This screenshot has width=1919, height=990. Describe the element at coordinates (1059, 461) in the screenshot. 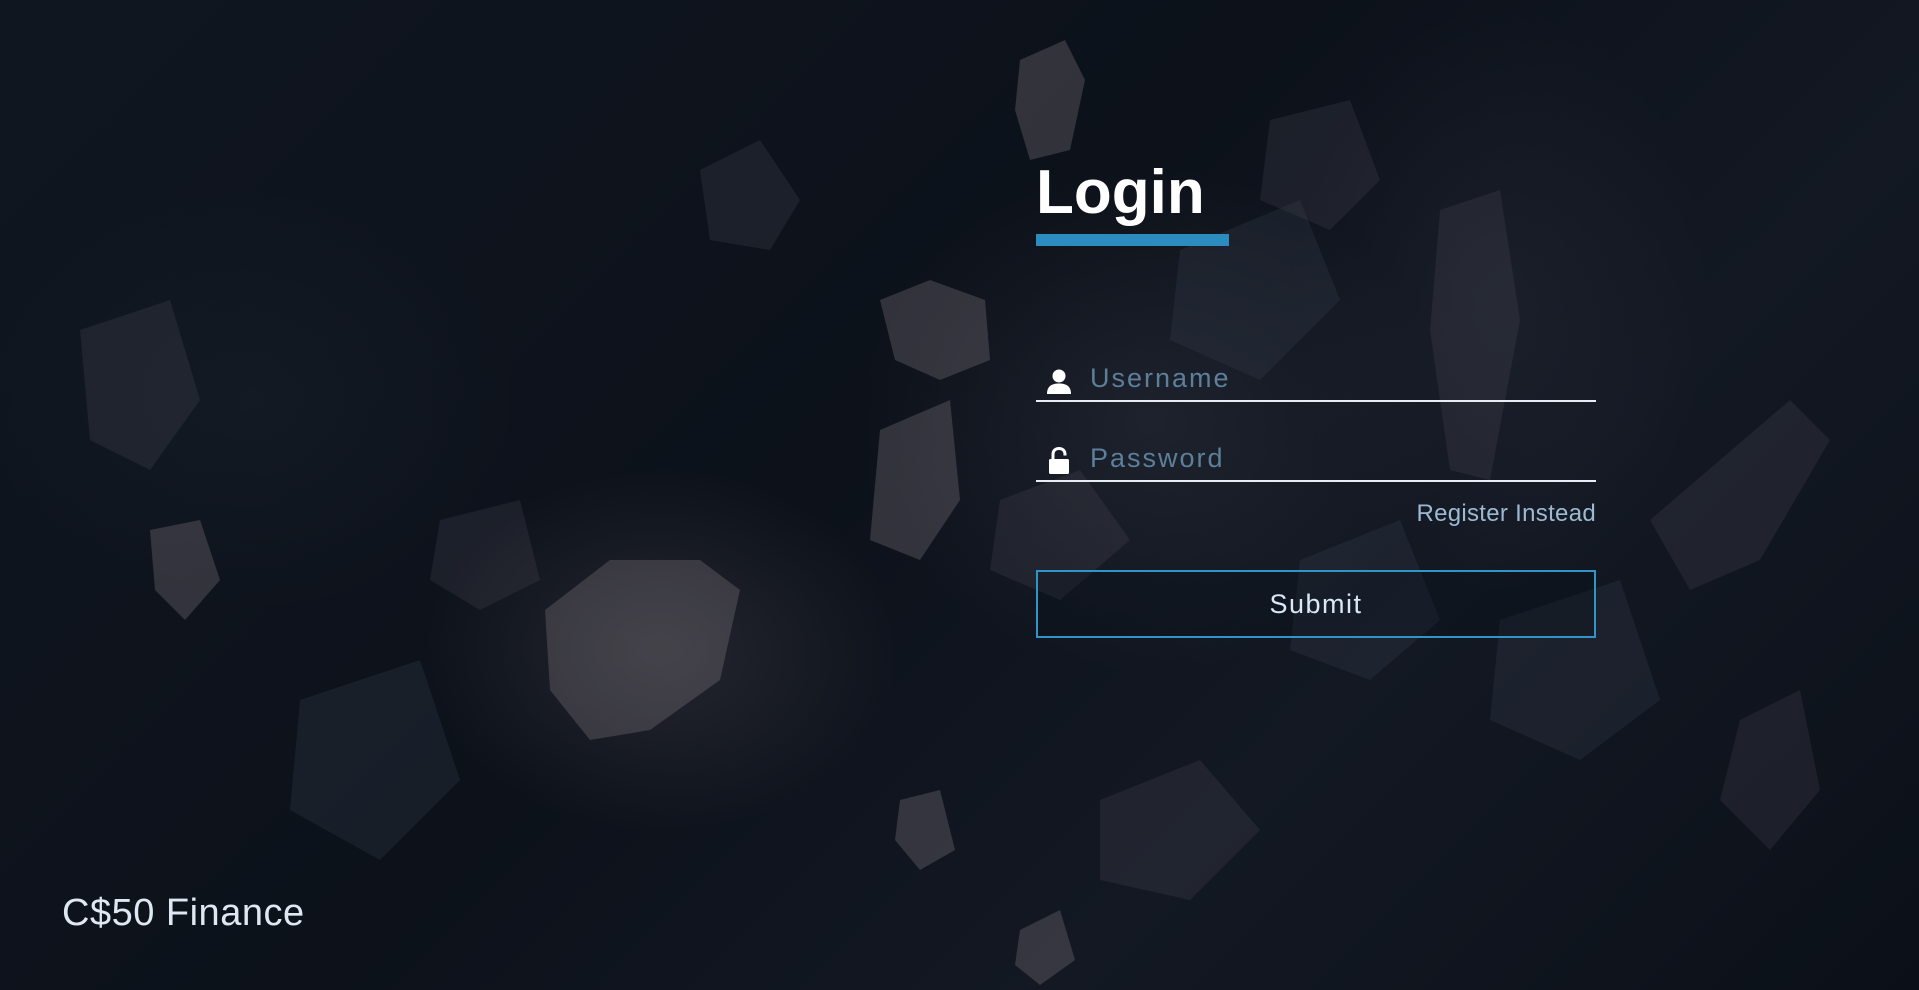

I see `lock-icon` at that location.